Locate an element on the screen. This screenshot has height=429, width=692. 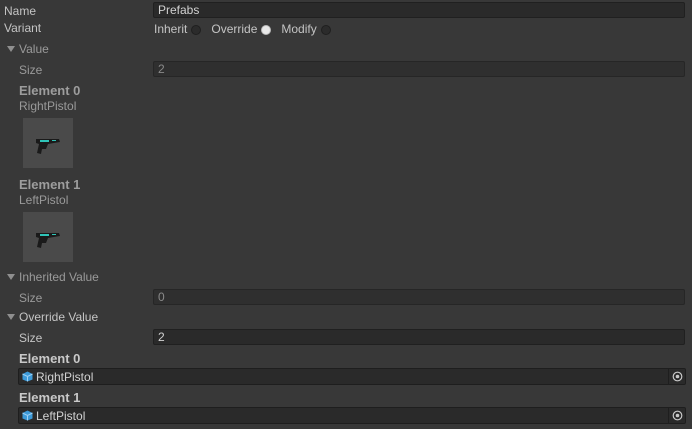
inherited-size-field: 0 is located at coordinates (419, 297).